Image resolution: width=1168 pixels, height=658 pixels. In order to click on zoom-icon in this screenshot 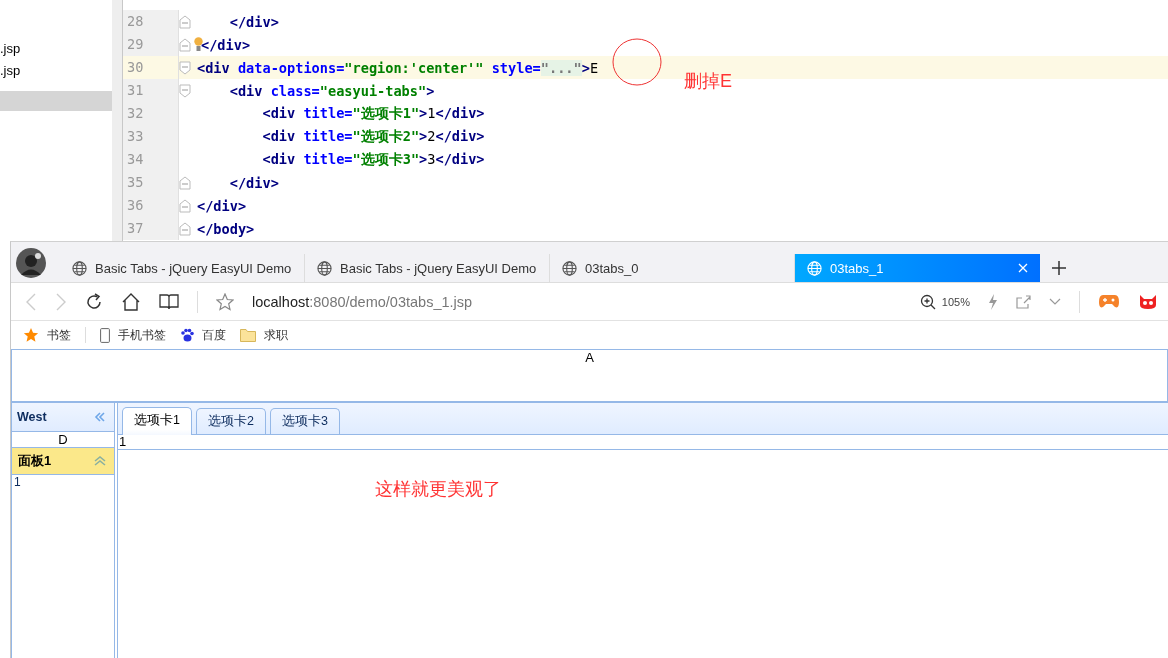, I will do `click(927, 301)`.